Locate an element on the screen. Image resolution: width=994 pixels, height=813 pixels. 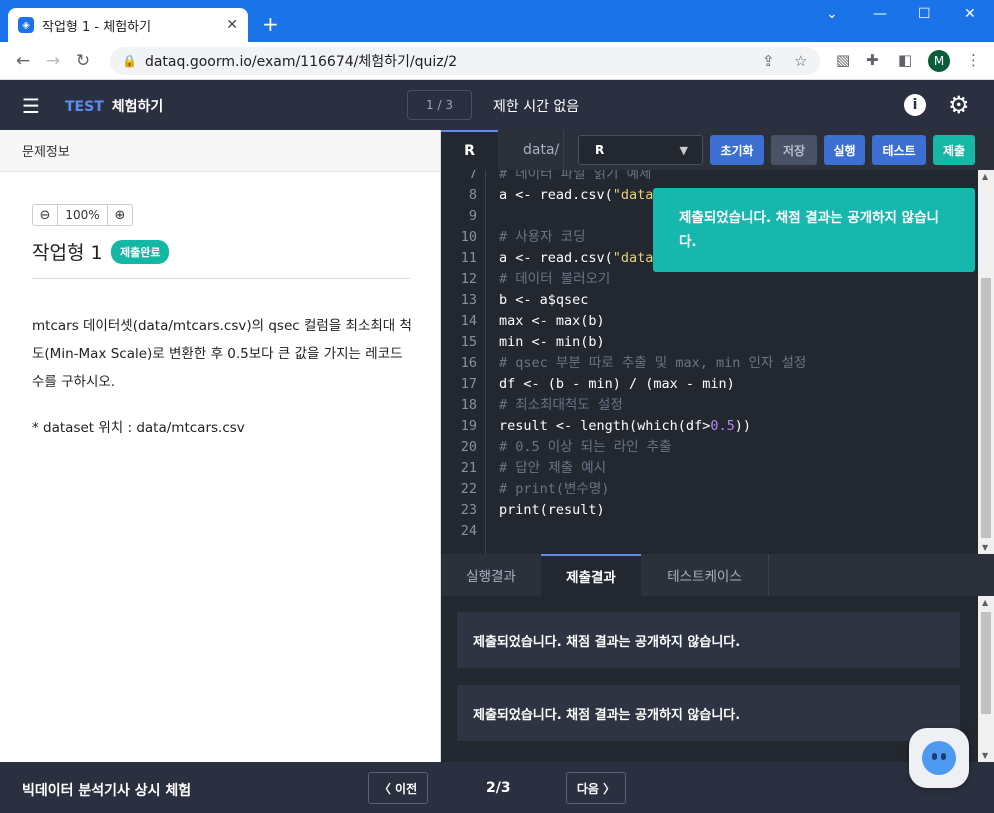
submit-button: 제출 is located at coordinates (954, 150).